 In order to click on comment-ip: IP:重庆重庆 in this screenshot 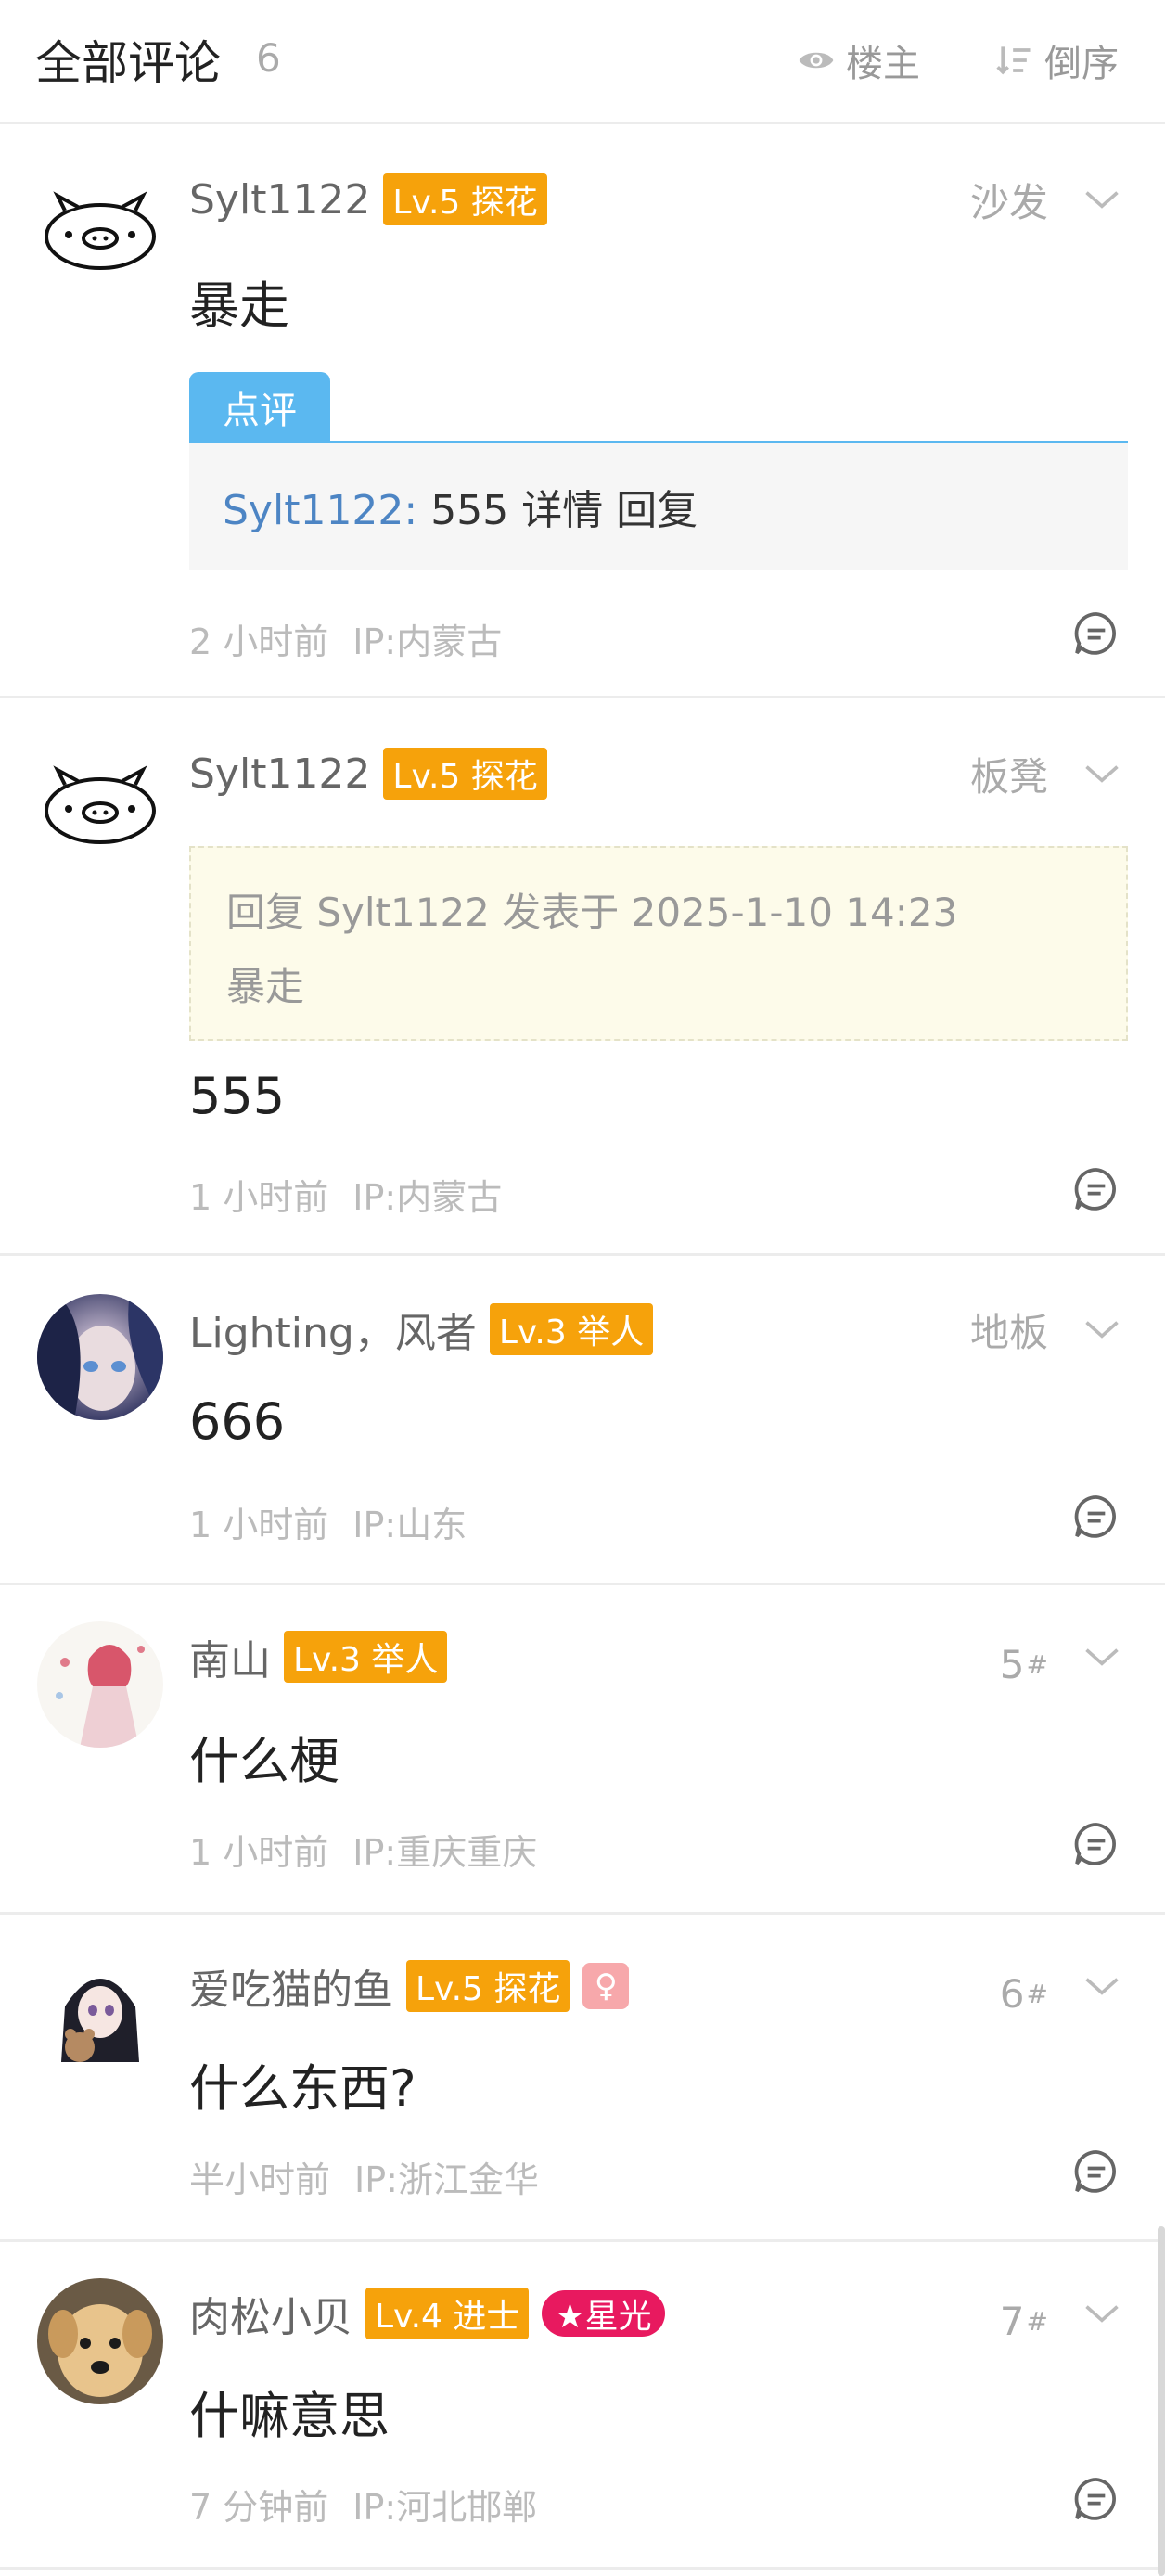, I will do `click(445, 1852)`.